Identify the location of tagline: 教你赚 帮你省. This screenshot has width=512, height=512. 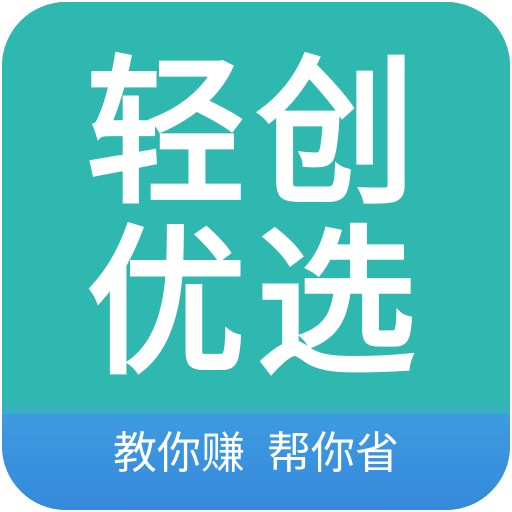
(256, 454).